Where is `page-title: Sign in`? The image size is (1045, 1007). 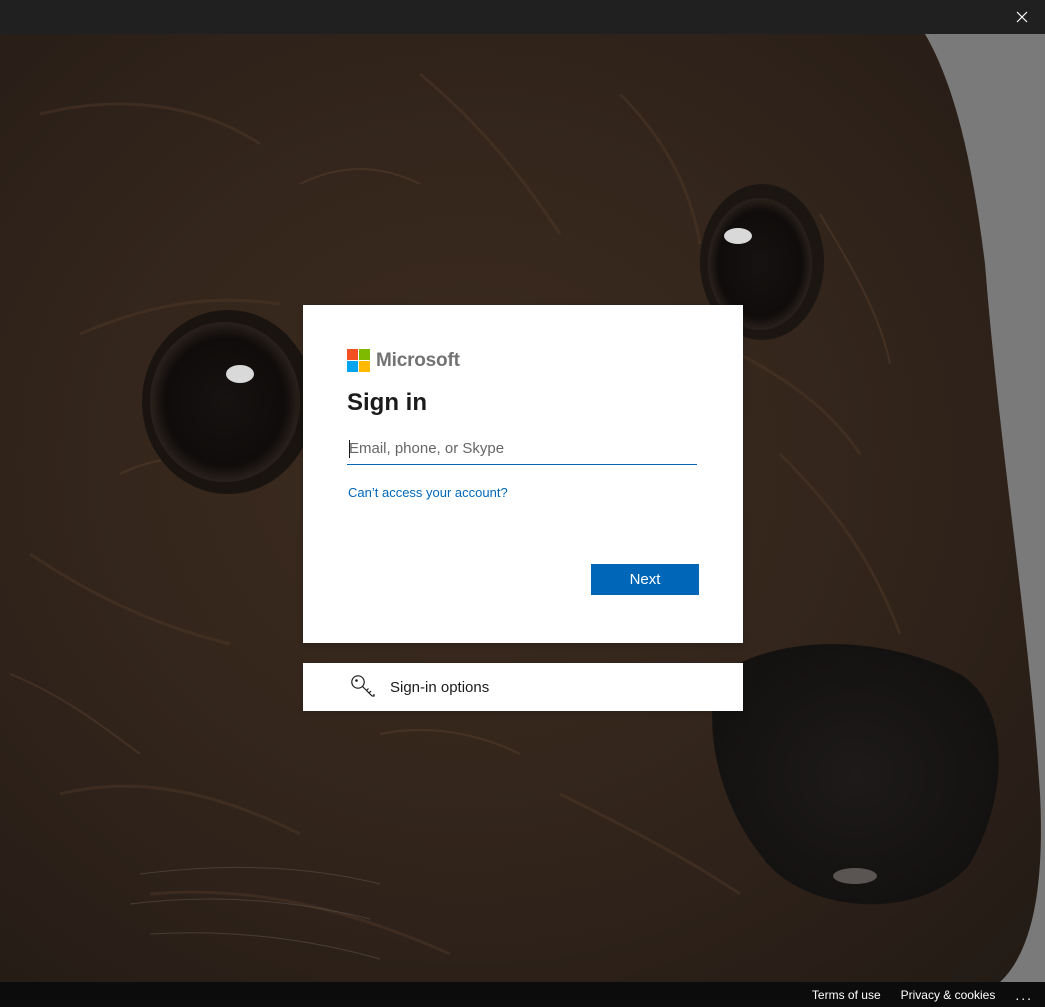
page-title: Sign in is located at coordinates (387, 402).